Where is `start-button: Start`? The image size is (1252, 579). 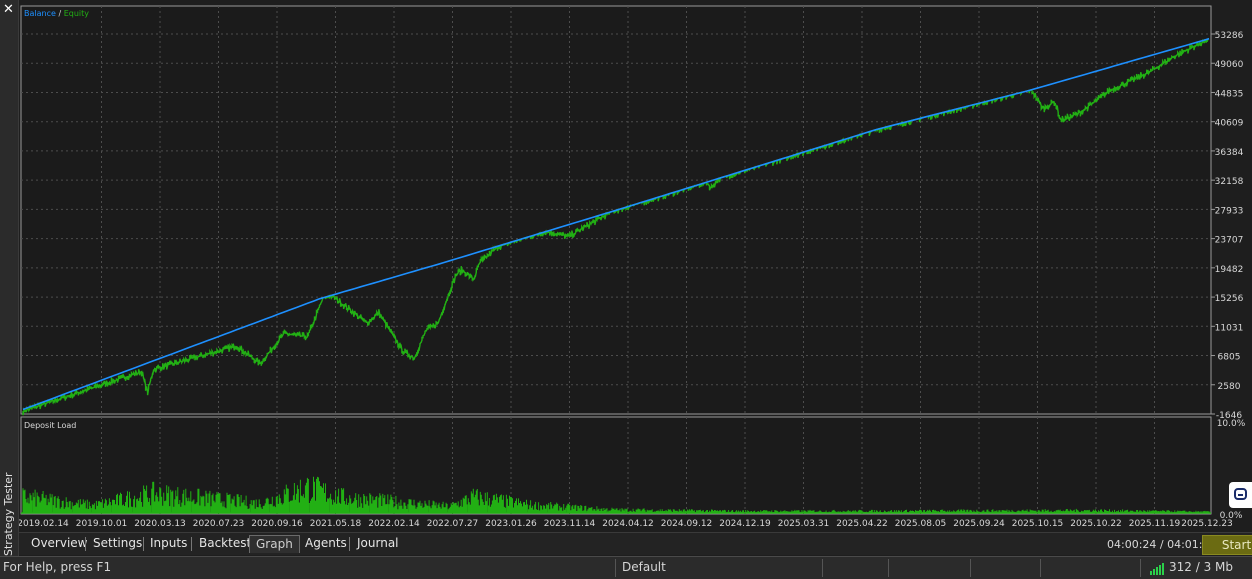 start-button: Start is located at coordinates (1227, 545).